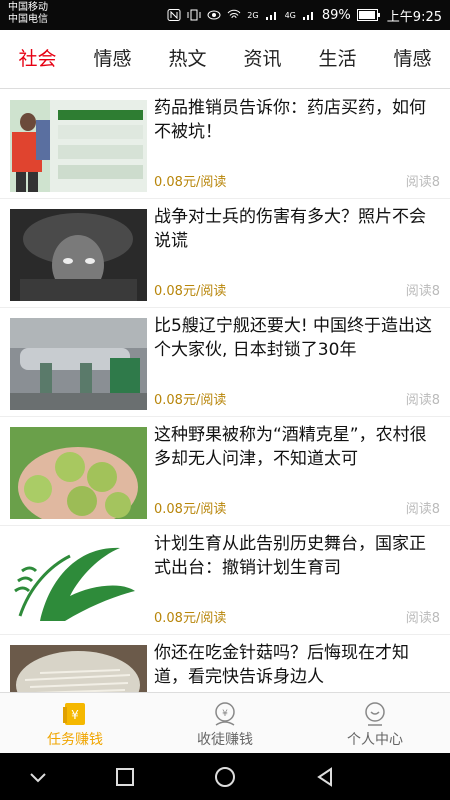 This screenshot has width=450, height=800. What do you see at coordinates (125, 777) in the screenshot?
I see `recent-apps-icon` at bounding box center [125, 777].